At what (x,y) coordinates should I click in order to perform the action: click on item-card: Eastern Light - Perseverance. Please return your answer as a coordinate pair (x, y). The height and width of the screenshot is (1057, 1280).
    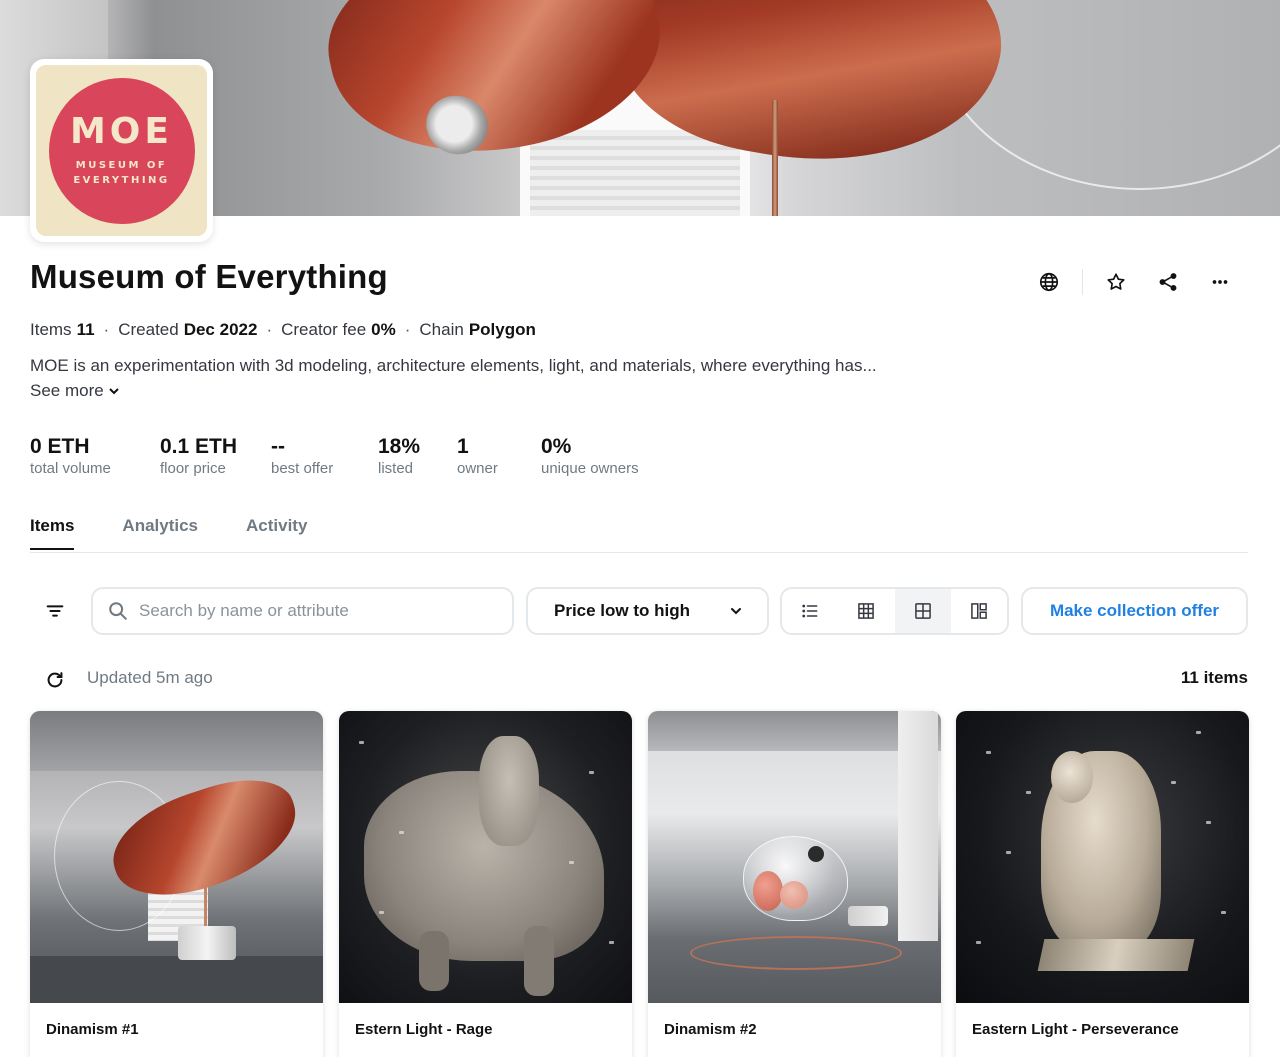
    Looking at the image, I should click on (1102, 884).